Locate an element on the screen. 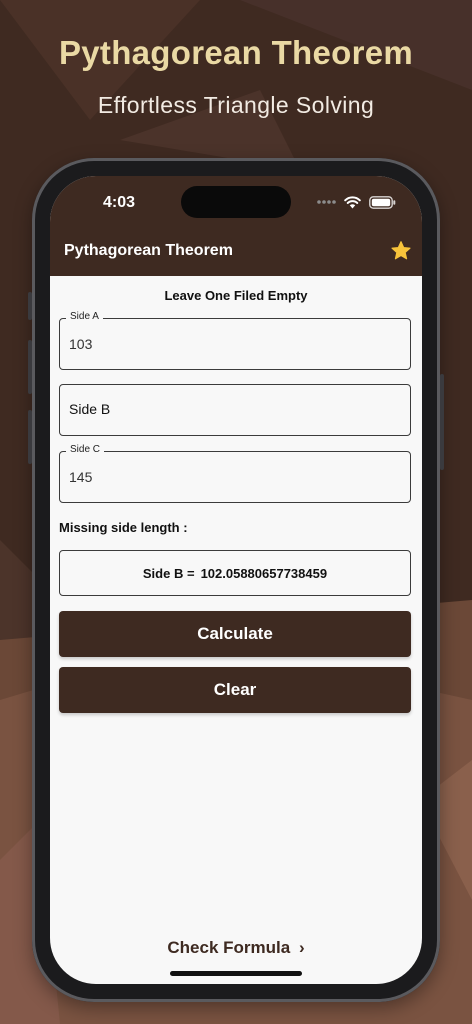 The height and width of the screenshot is (1024, 472). phone-volume-up-button is located at coordinates (30, 367).